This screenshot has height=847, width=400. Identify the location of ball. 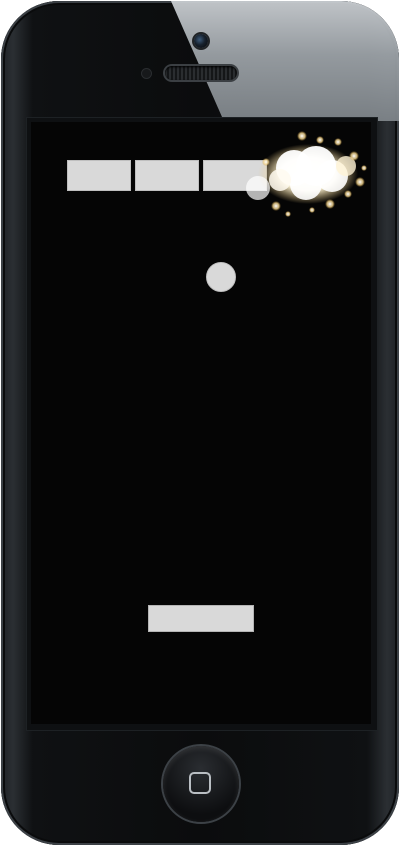
(221, 277).